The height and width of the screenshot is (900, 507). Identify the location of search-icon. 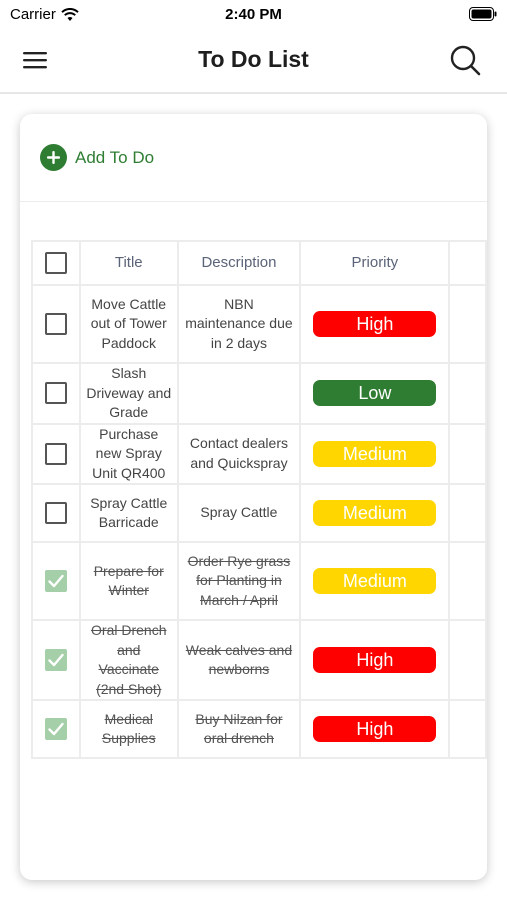
(465, 60).